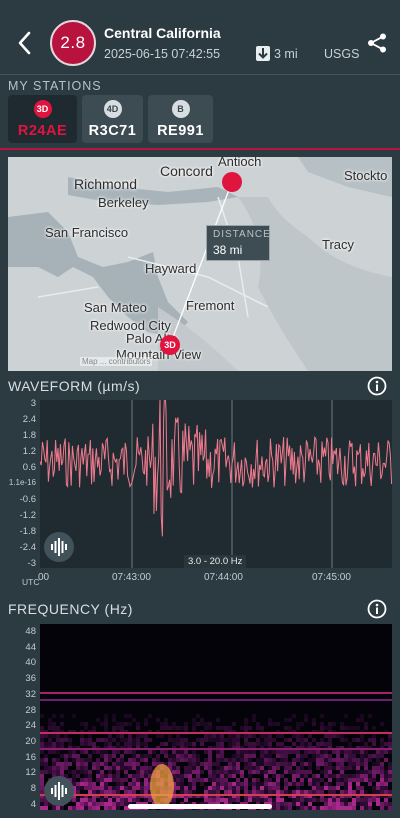 This screenshot has height=818, width=400. Describe the element at coordinates (180, 119) in the screenshot. I see `station-tab-re991: B RE991` at that location.